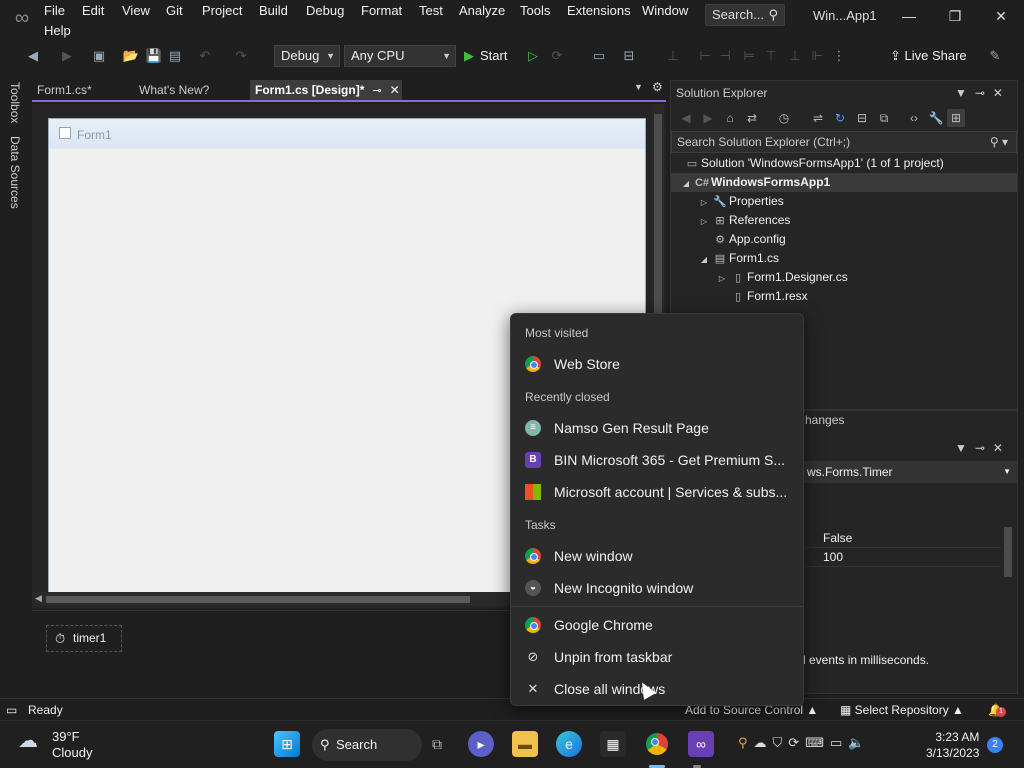 Image resolution: width=1024 pixels, height=768 pixels. Describe the element at coordinates (15, 172) in the screenshot. I see `data-sources-tab: Data Sources` at that location.